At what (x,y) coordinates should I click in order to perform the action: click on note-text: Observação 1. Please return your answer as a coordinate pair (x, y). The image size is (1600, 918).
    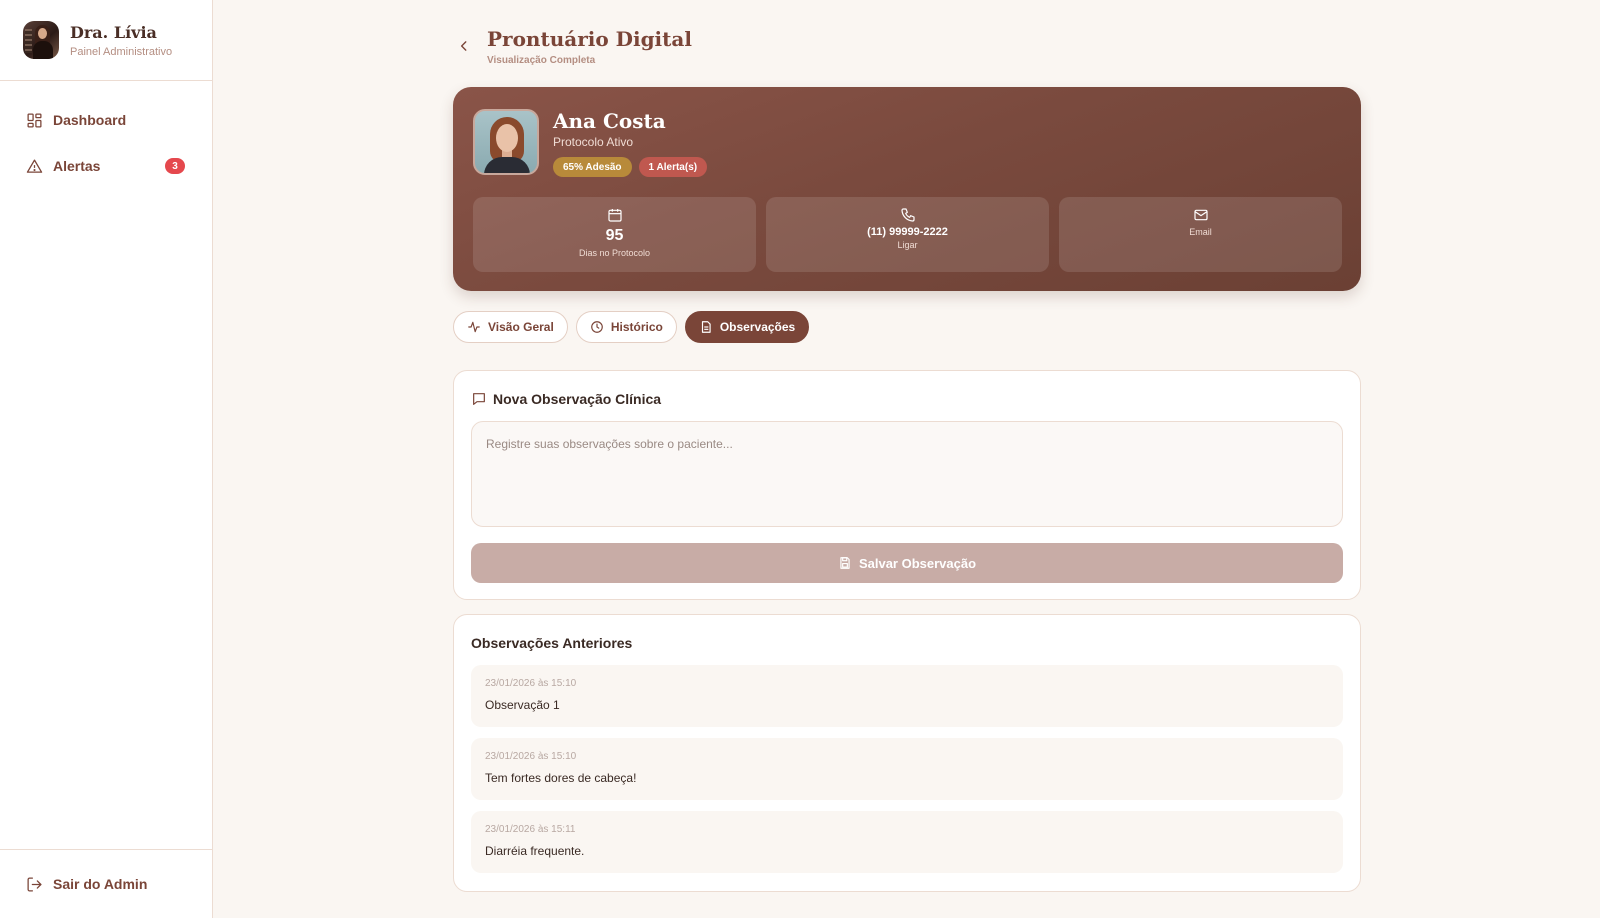
    Looking at the image, I should click on (522, 705).